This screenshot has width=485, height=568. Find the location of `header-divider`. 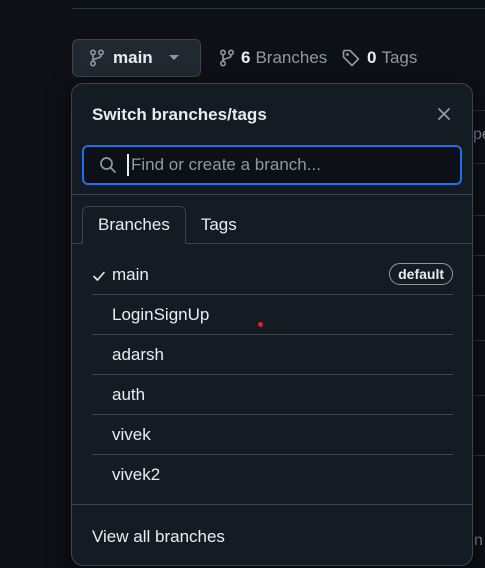

header-divider is located at coordinates (272, 194).